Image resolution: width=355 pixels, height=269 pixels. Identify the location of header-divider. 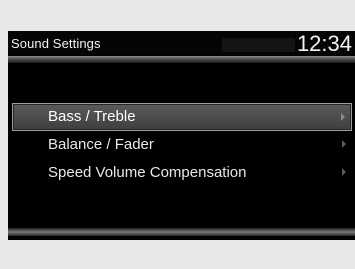
(181, 59).